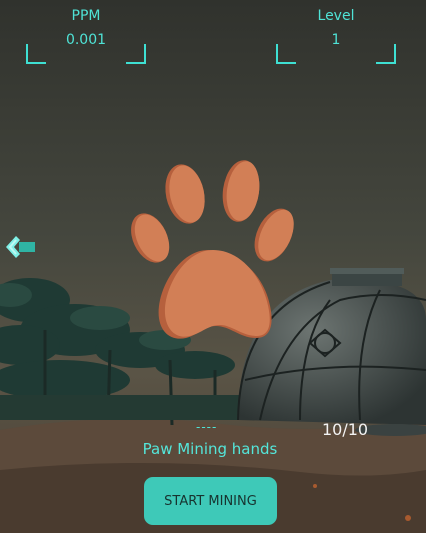 The height and width of the screenshot is (533, 426). What do you see at coordinates (86, 16) in the screenshot?
I see `ppm-label: PPM` at bounding box center [86, 16].